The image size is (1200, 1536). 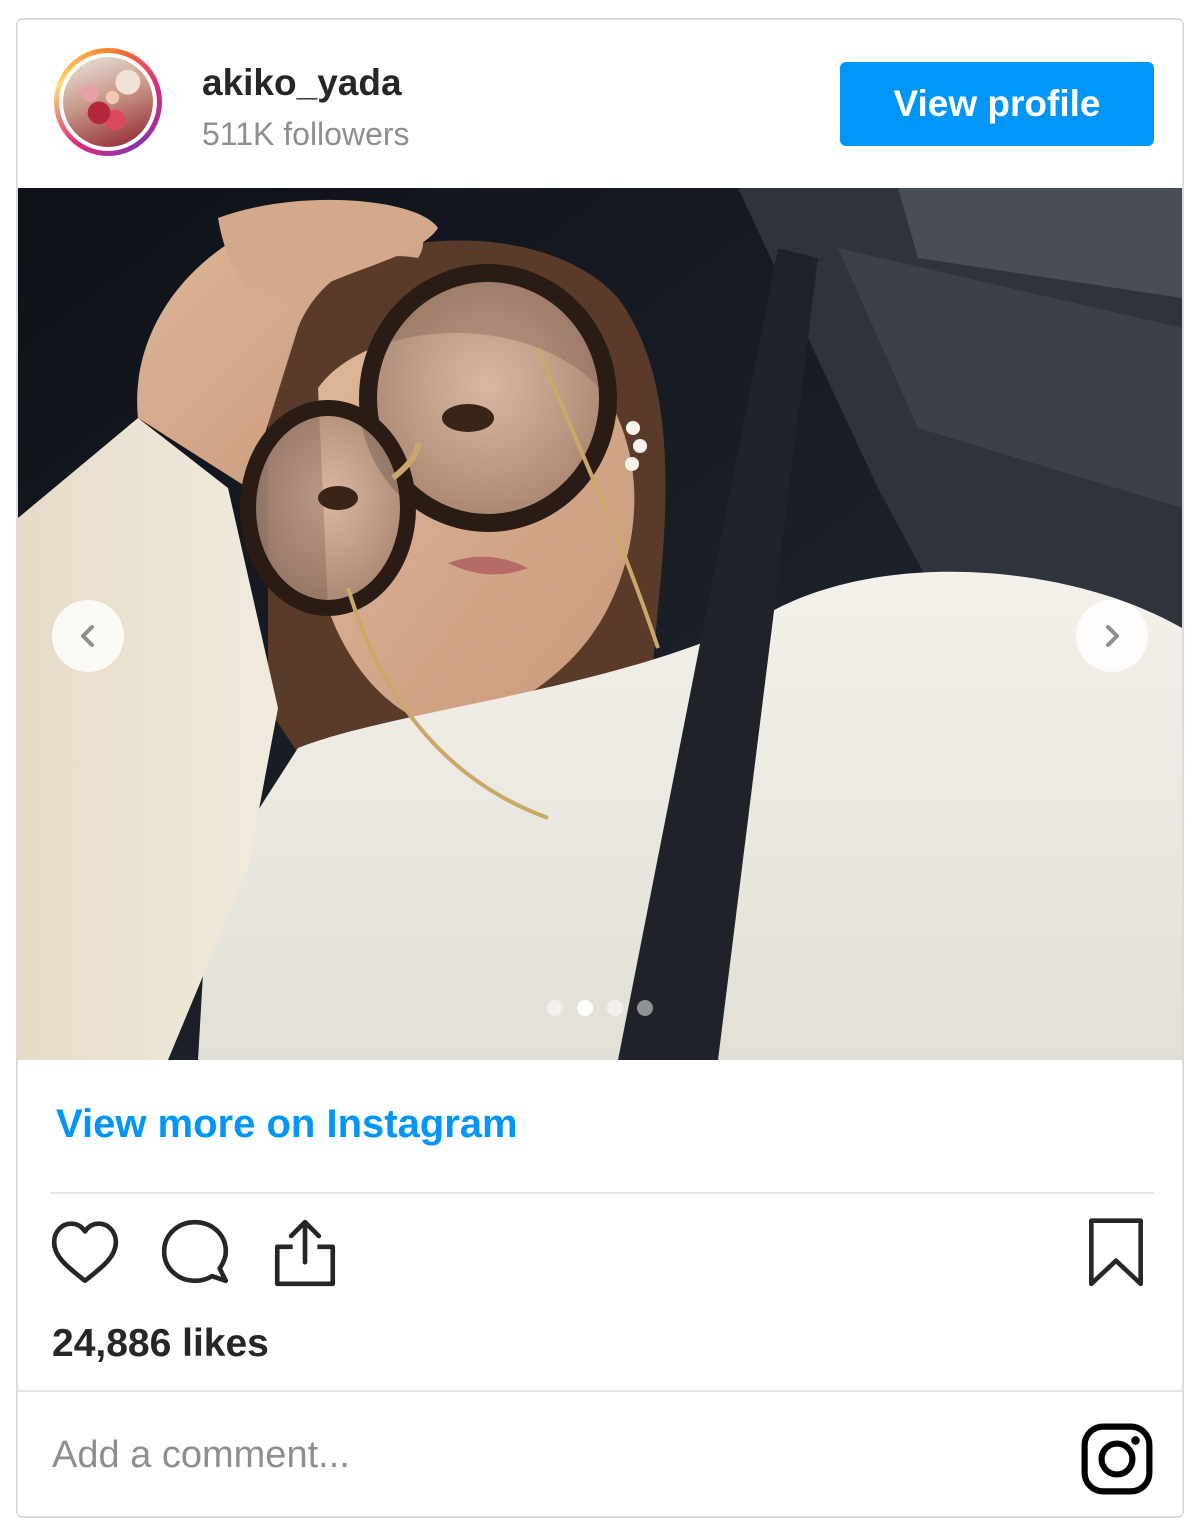 I want to click on carousel-next-button, so click(x=1112, y=636).